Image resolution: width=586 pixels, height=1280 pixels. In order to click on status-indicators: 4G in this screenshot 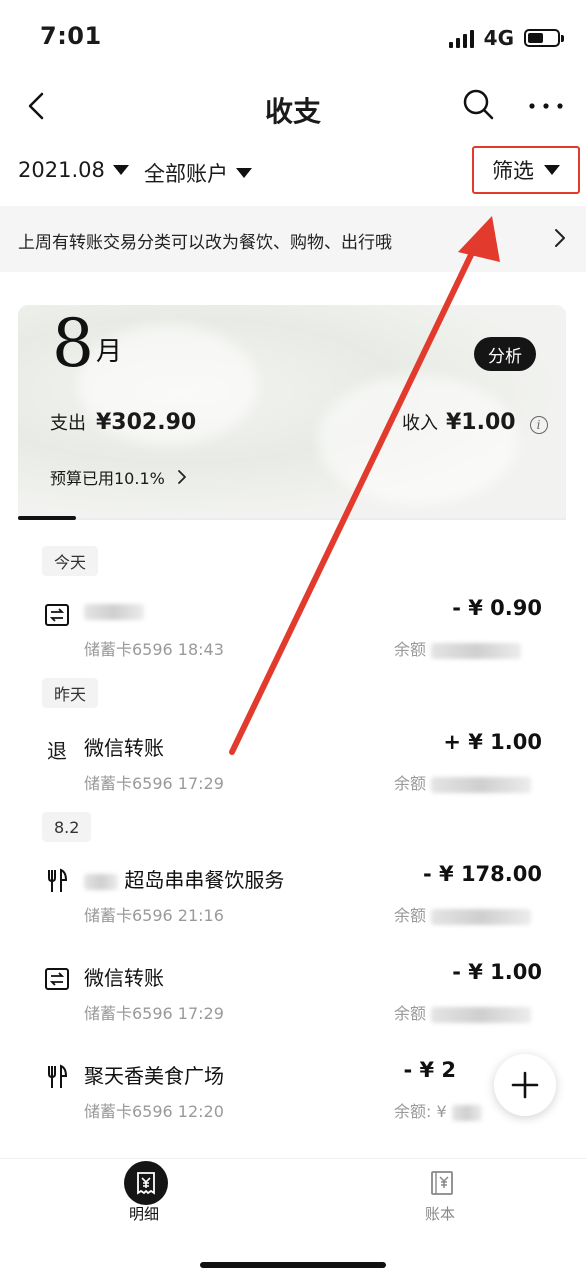, I will do `click(506, 38)`.